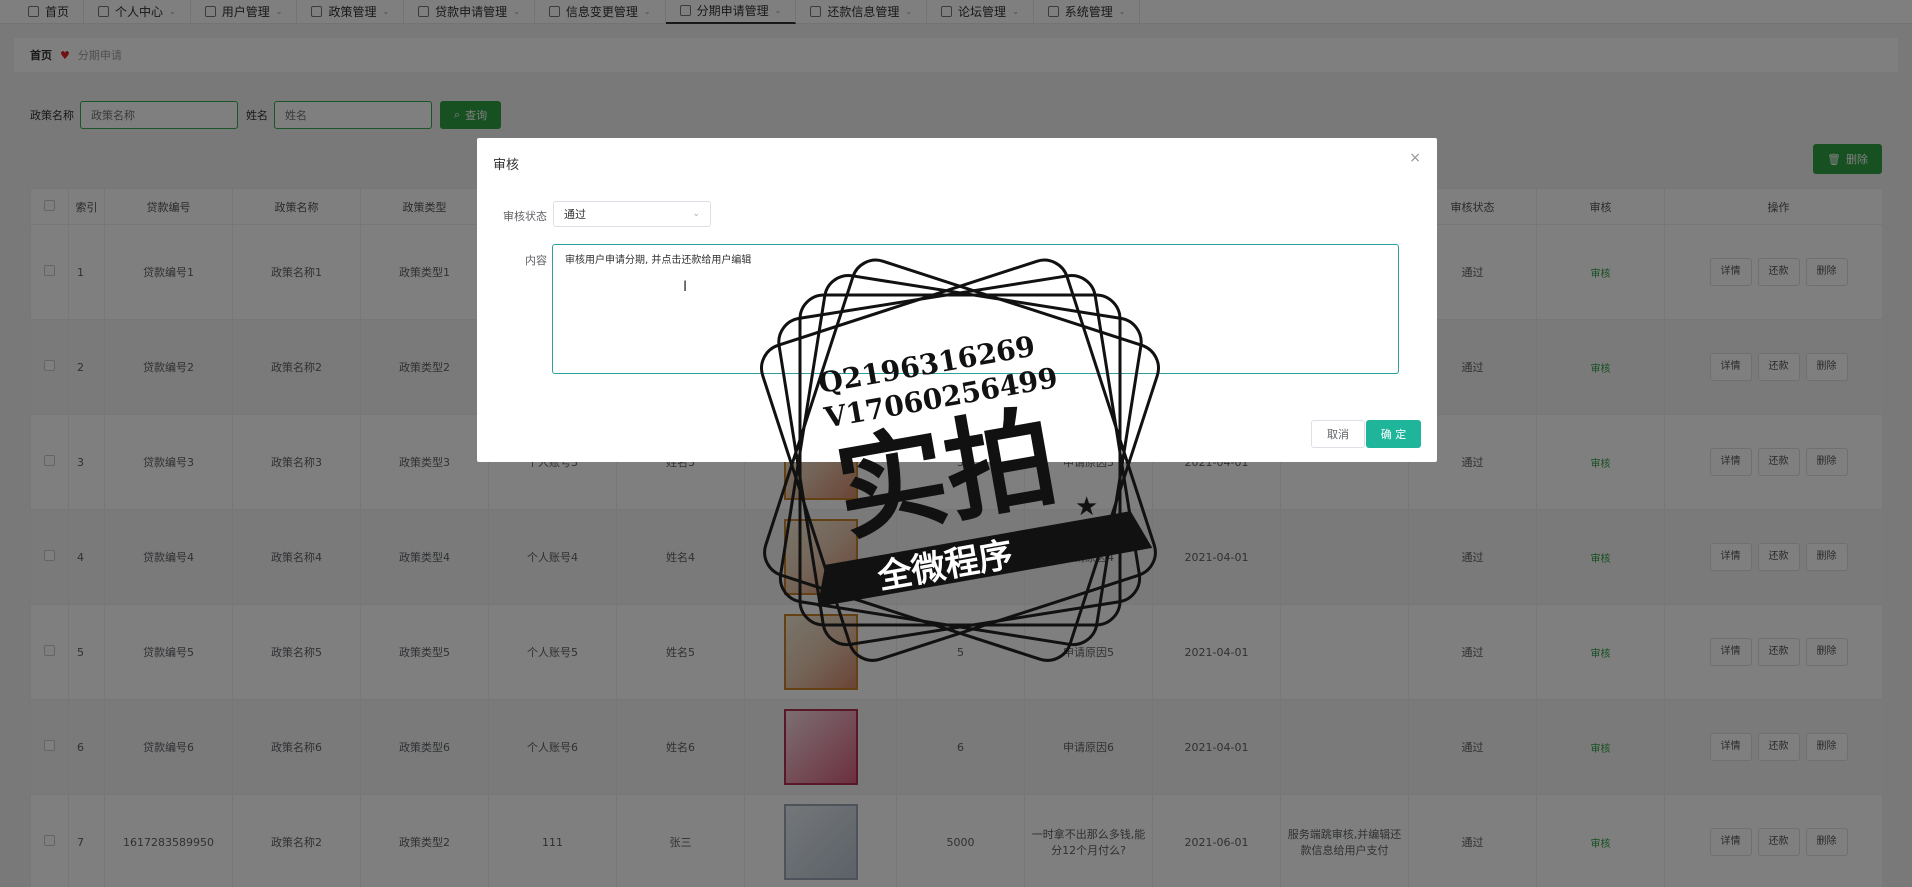 Image resolution: width=1912 pixels, height=887 pixels. I want to click on close-icon: ×, so click(1415, 158).